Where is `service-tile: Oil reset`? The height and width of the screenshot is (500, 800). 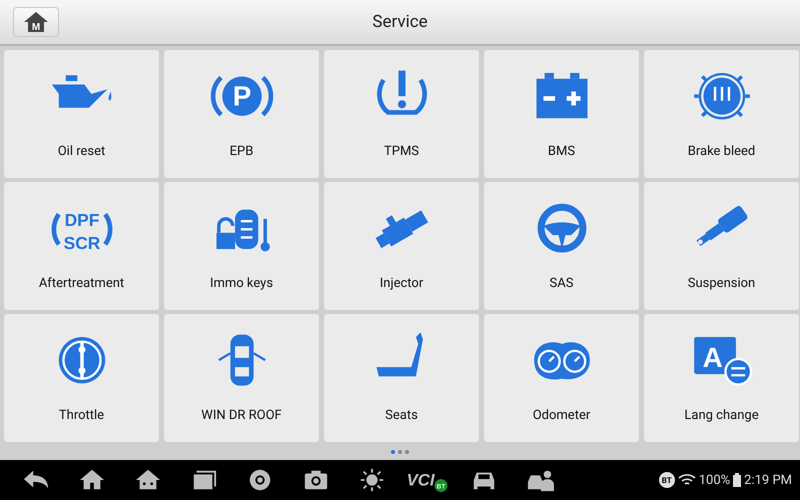
service-tile: Oil reset is located at coordinates (81, 114).